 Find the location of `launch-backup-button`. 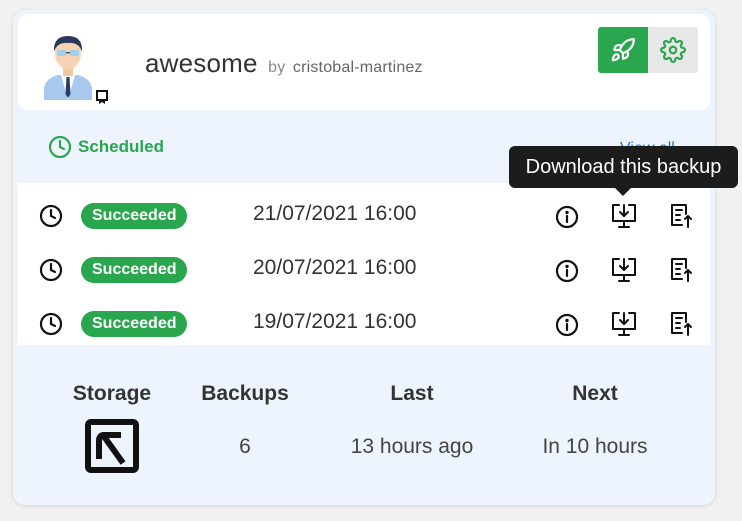

launch-backup-button is located at coordinates (623, 50).